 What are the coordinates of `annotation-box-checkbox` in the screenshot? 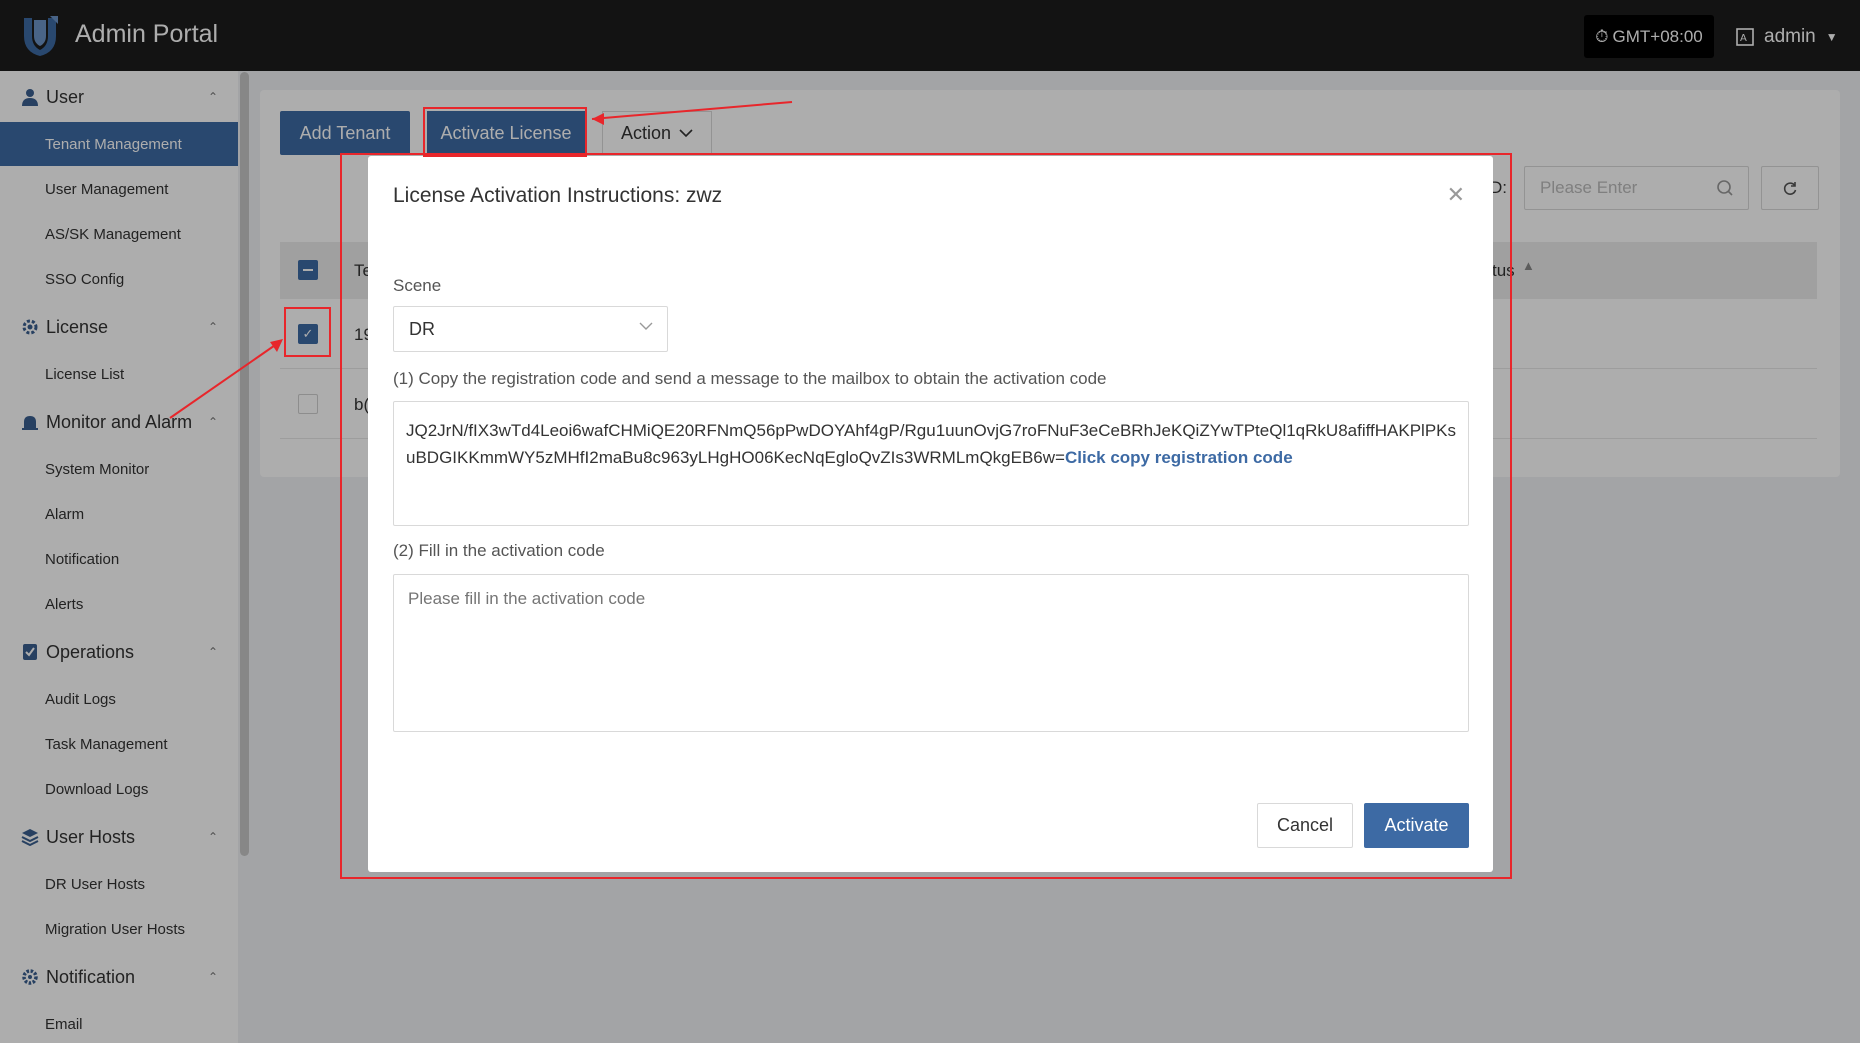 It's located at (307, 332).